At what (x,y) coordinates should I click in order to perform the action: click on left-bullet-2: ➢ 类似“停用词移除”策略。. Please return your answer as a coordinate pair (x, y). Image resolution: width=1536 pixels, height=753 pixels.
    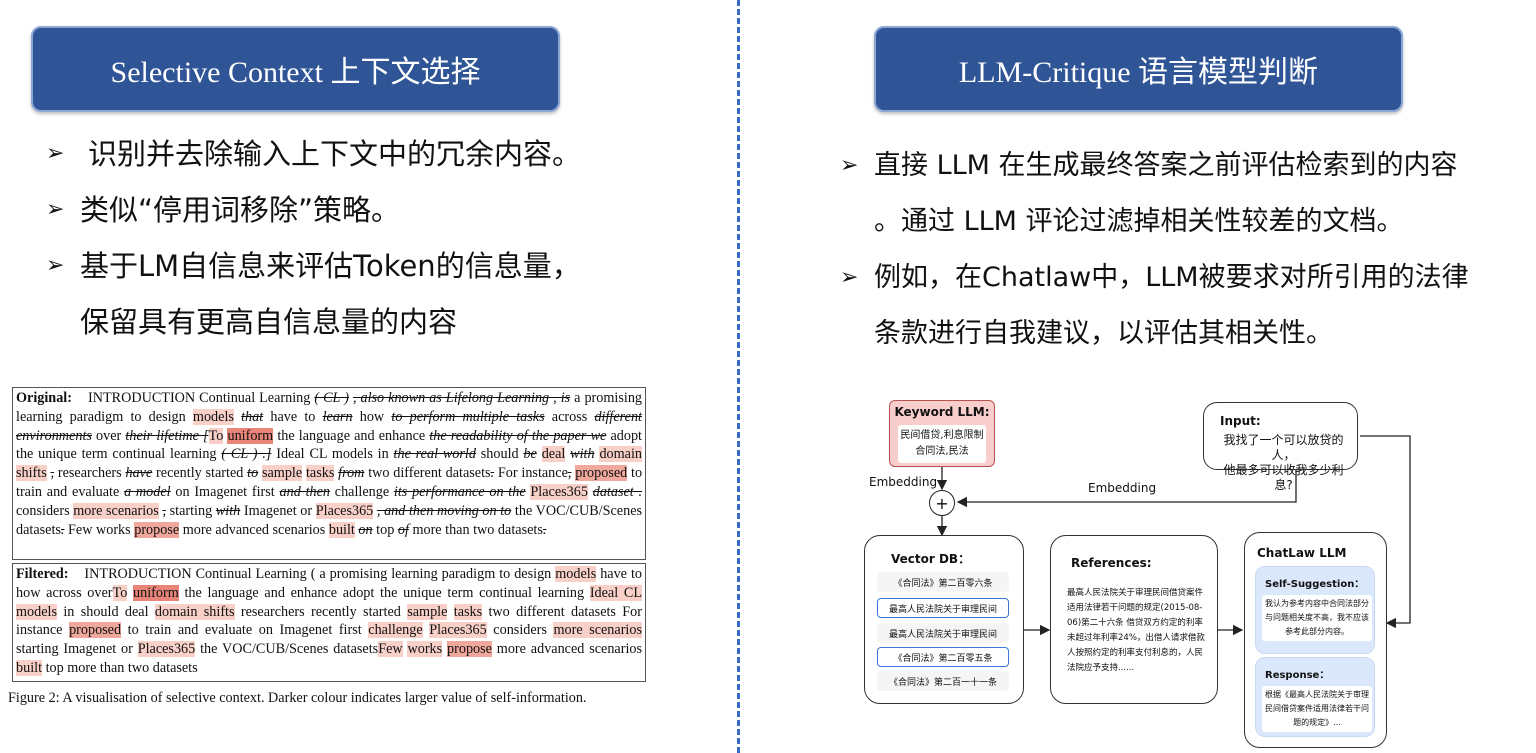
    Looking at the image, I should click on (371, 210).